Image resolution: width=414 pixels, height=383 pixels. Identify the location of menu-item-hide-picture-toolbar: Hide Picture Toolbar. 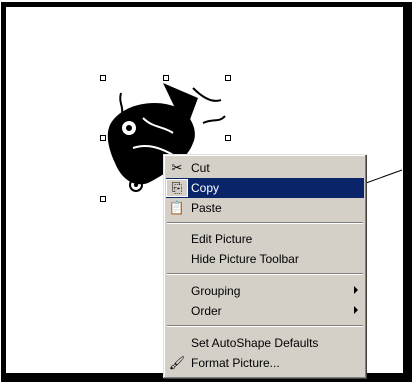
(265, 259).